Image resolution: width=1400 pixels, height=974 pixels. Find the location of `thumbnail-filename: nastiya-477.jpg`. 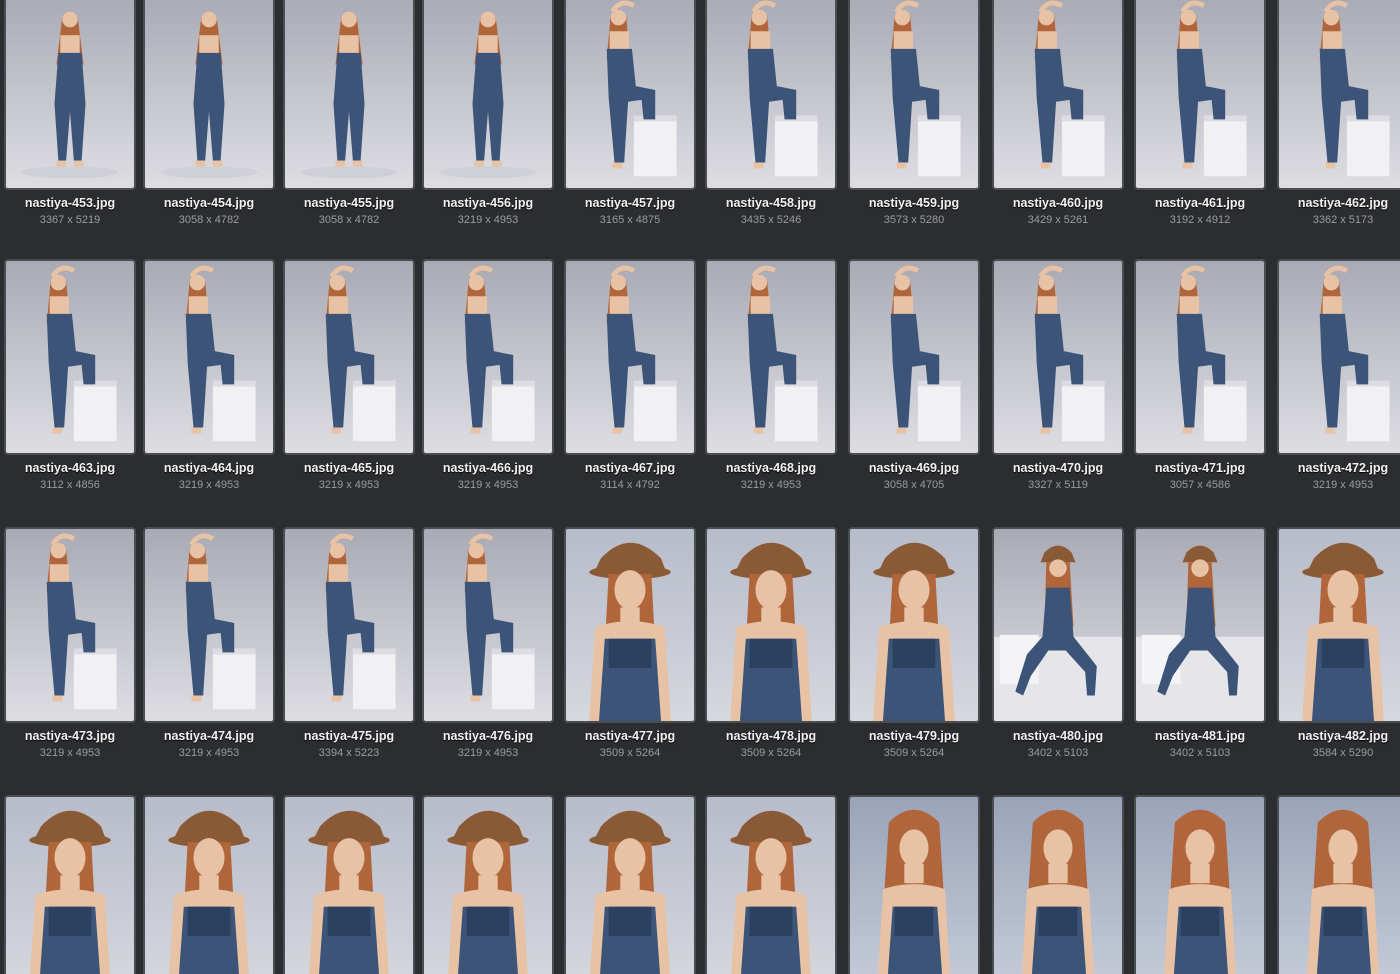

thumbnail-filename: nastiya-477.jpg is located at coordinates (630, 736).